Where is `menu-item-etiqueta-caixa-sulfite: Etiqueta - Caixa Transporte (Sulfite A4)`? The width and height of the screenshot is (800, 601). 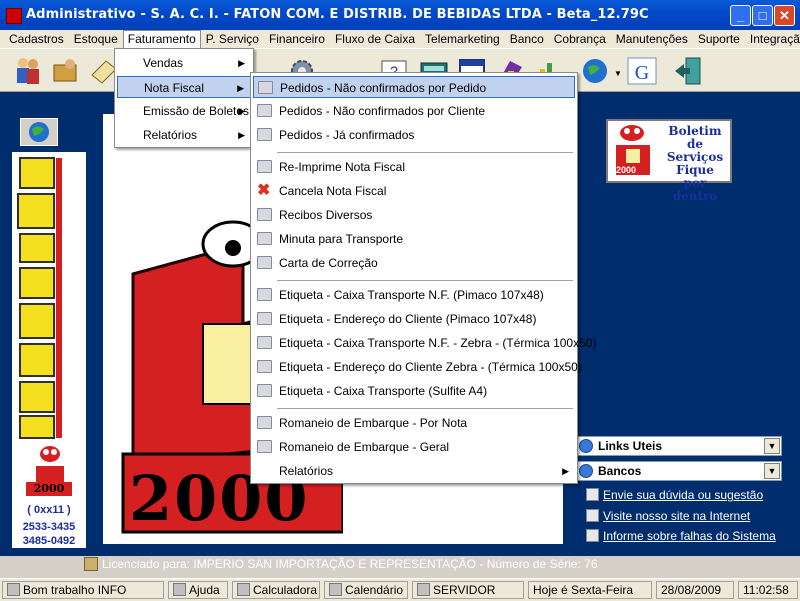 menu-item-etiqueta-caixa-sulfite: Etiqueta - Caixa Transporte (Sulfite A4) is located at coordinates (414, 391).